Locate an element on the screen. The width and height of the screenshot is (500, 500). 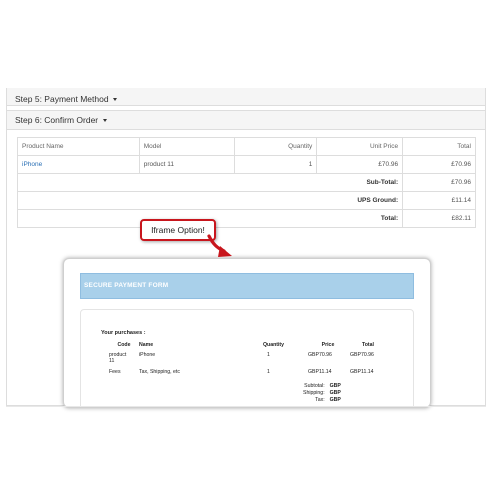
table-row: product 11 iPhone 1 GBP70.96 GBP70.96 is located at coordinates (248, 356).